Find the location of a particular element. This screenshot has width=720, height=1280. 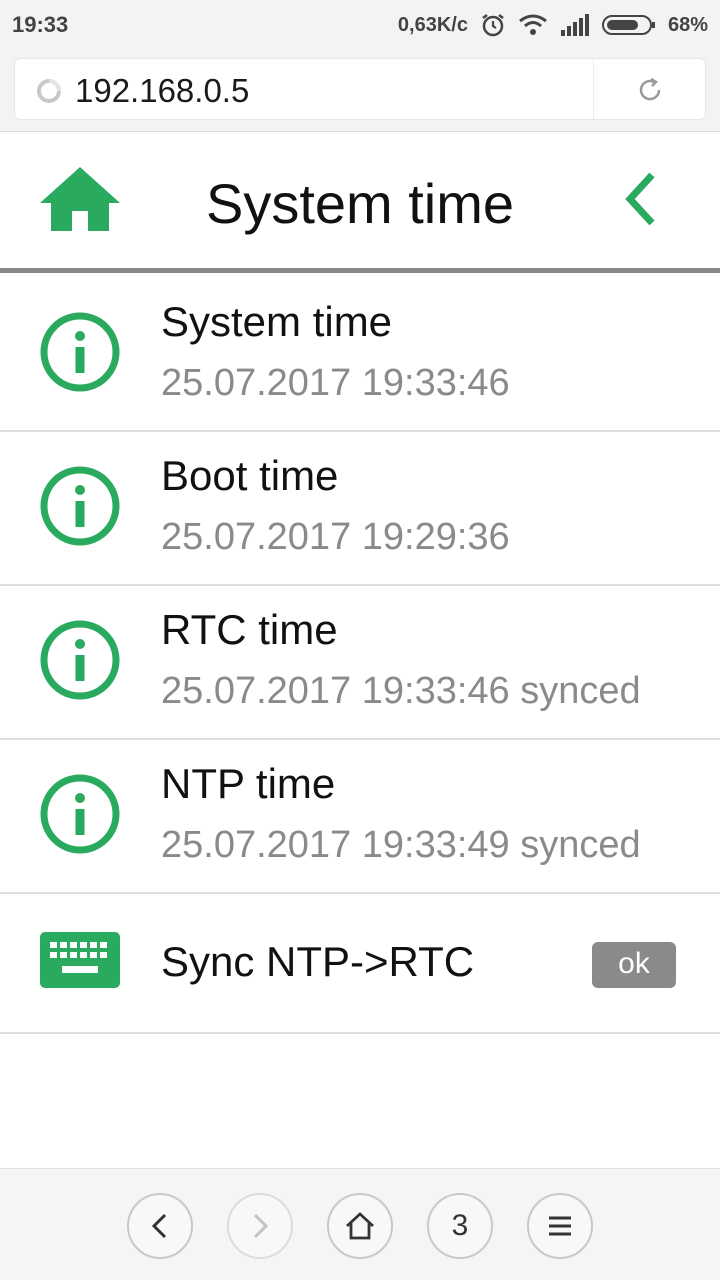

browser-menu-button is located at coordinates (560, 1226).